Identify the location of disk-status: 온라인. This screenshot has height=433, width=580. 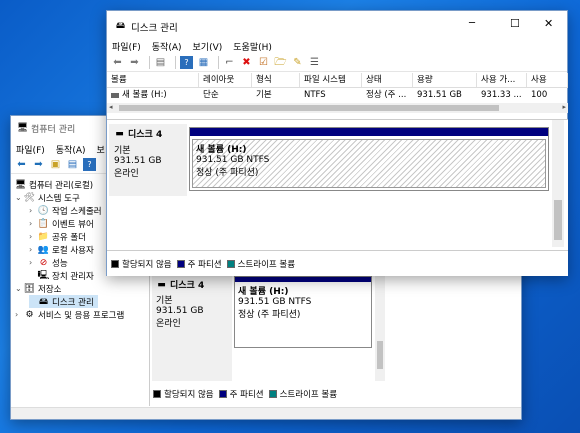
(126, 174).